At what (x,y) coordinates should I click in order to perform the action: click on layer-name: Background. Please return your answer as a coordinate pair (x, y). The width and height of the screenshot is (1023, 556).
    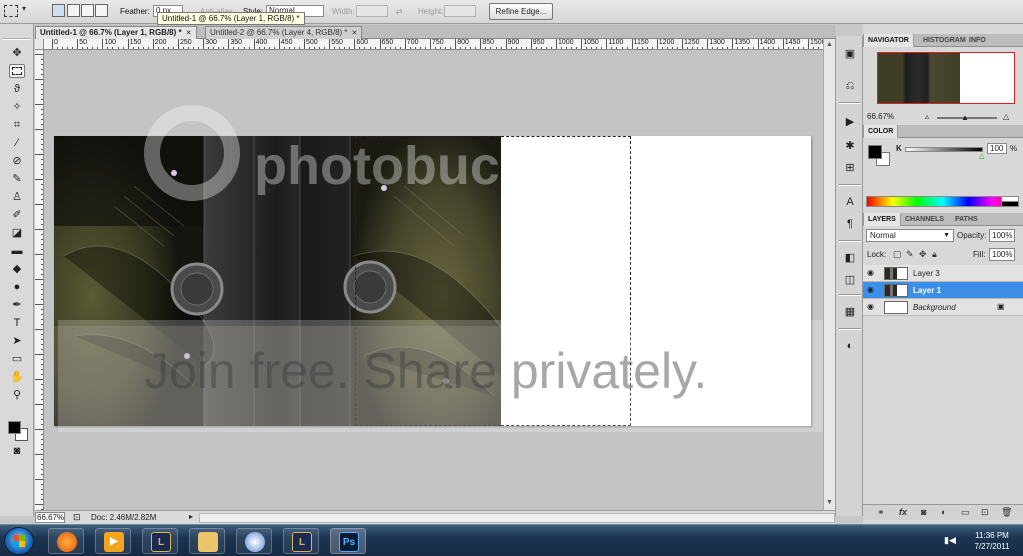
    Looking at the image, I should click on (934, 307).